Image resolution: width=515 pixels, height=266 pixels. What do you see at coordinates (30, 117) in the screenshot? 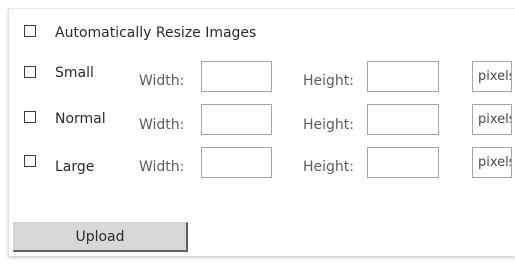
I see `normal-size-checkbox` at bounding box center [30, 117].